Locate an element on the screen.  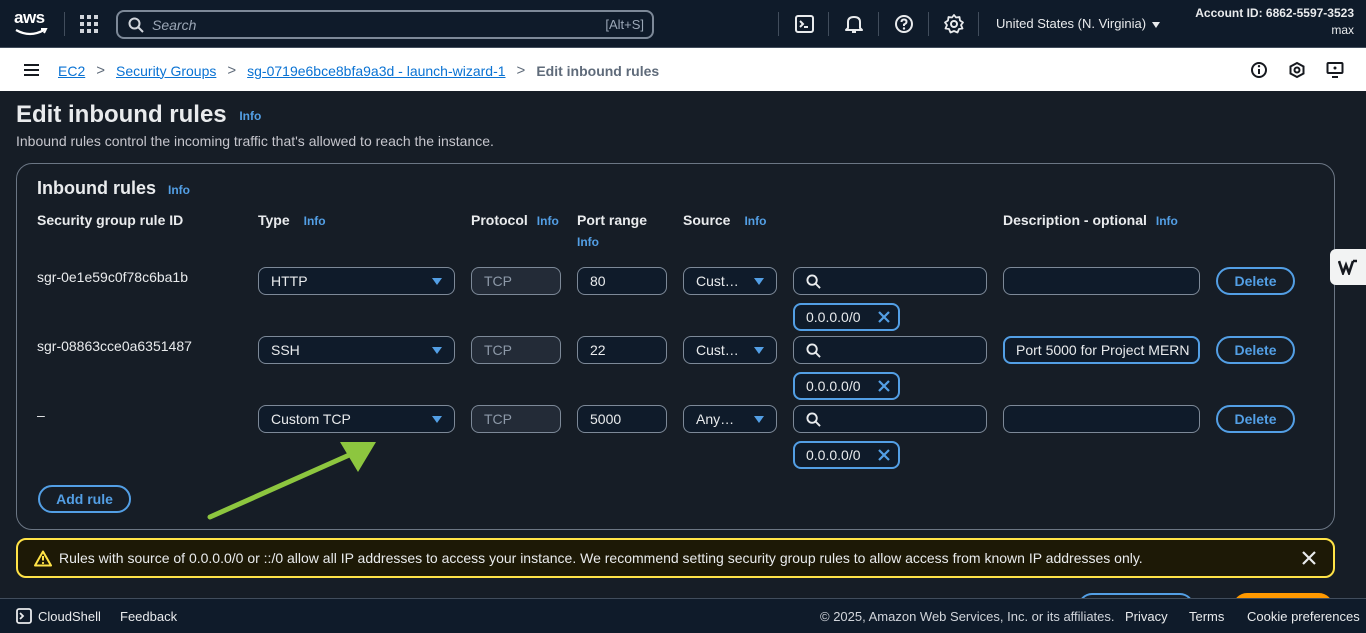
breadcrumb-security-groups: Security Groups is located at coordinates (166, 71).